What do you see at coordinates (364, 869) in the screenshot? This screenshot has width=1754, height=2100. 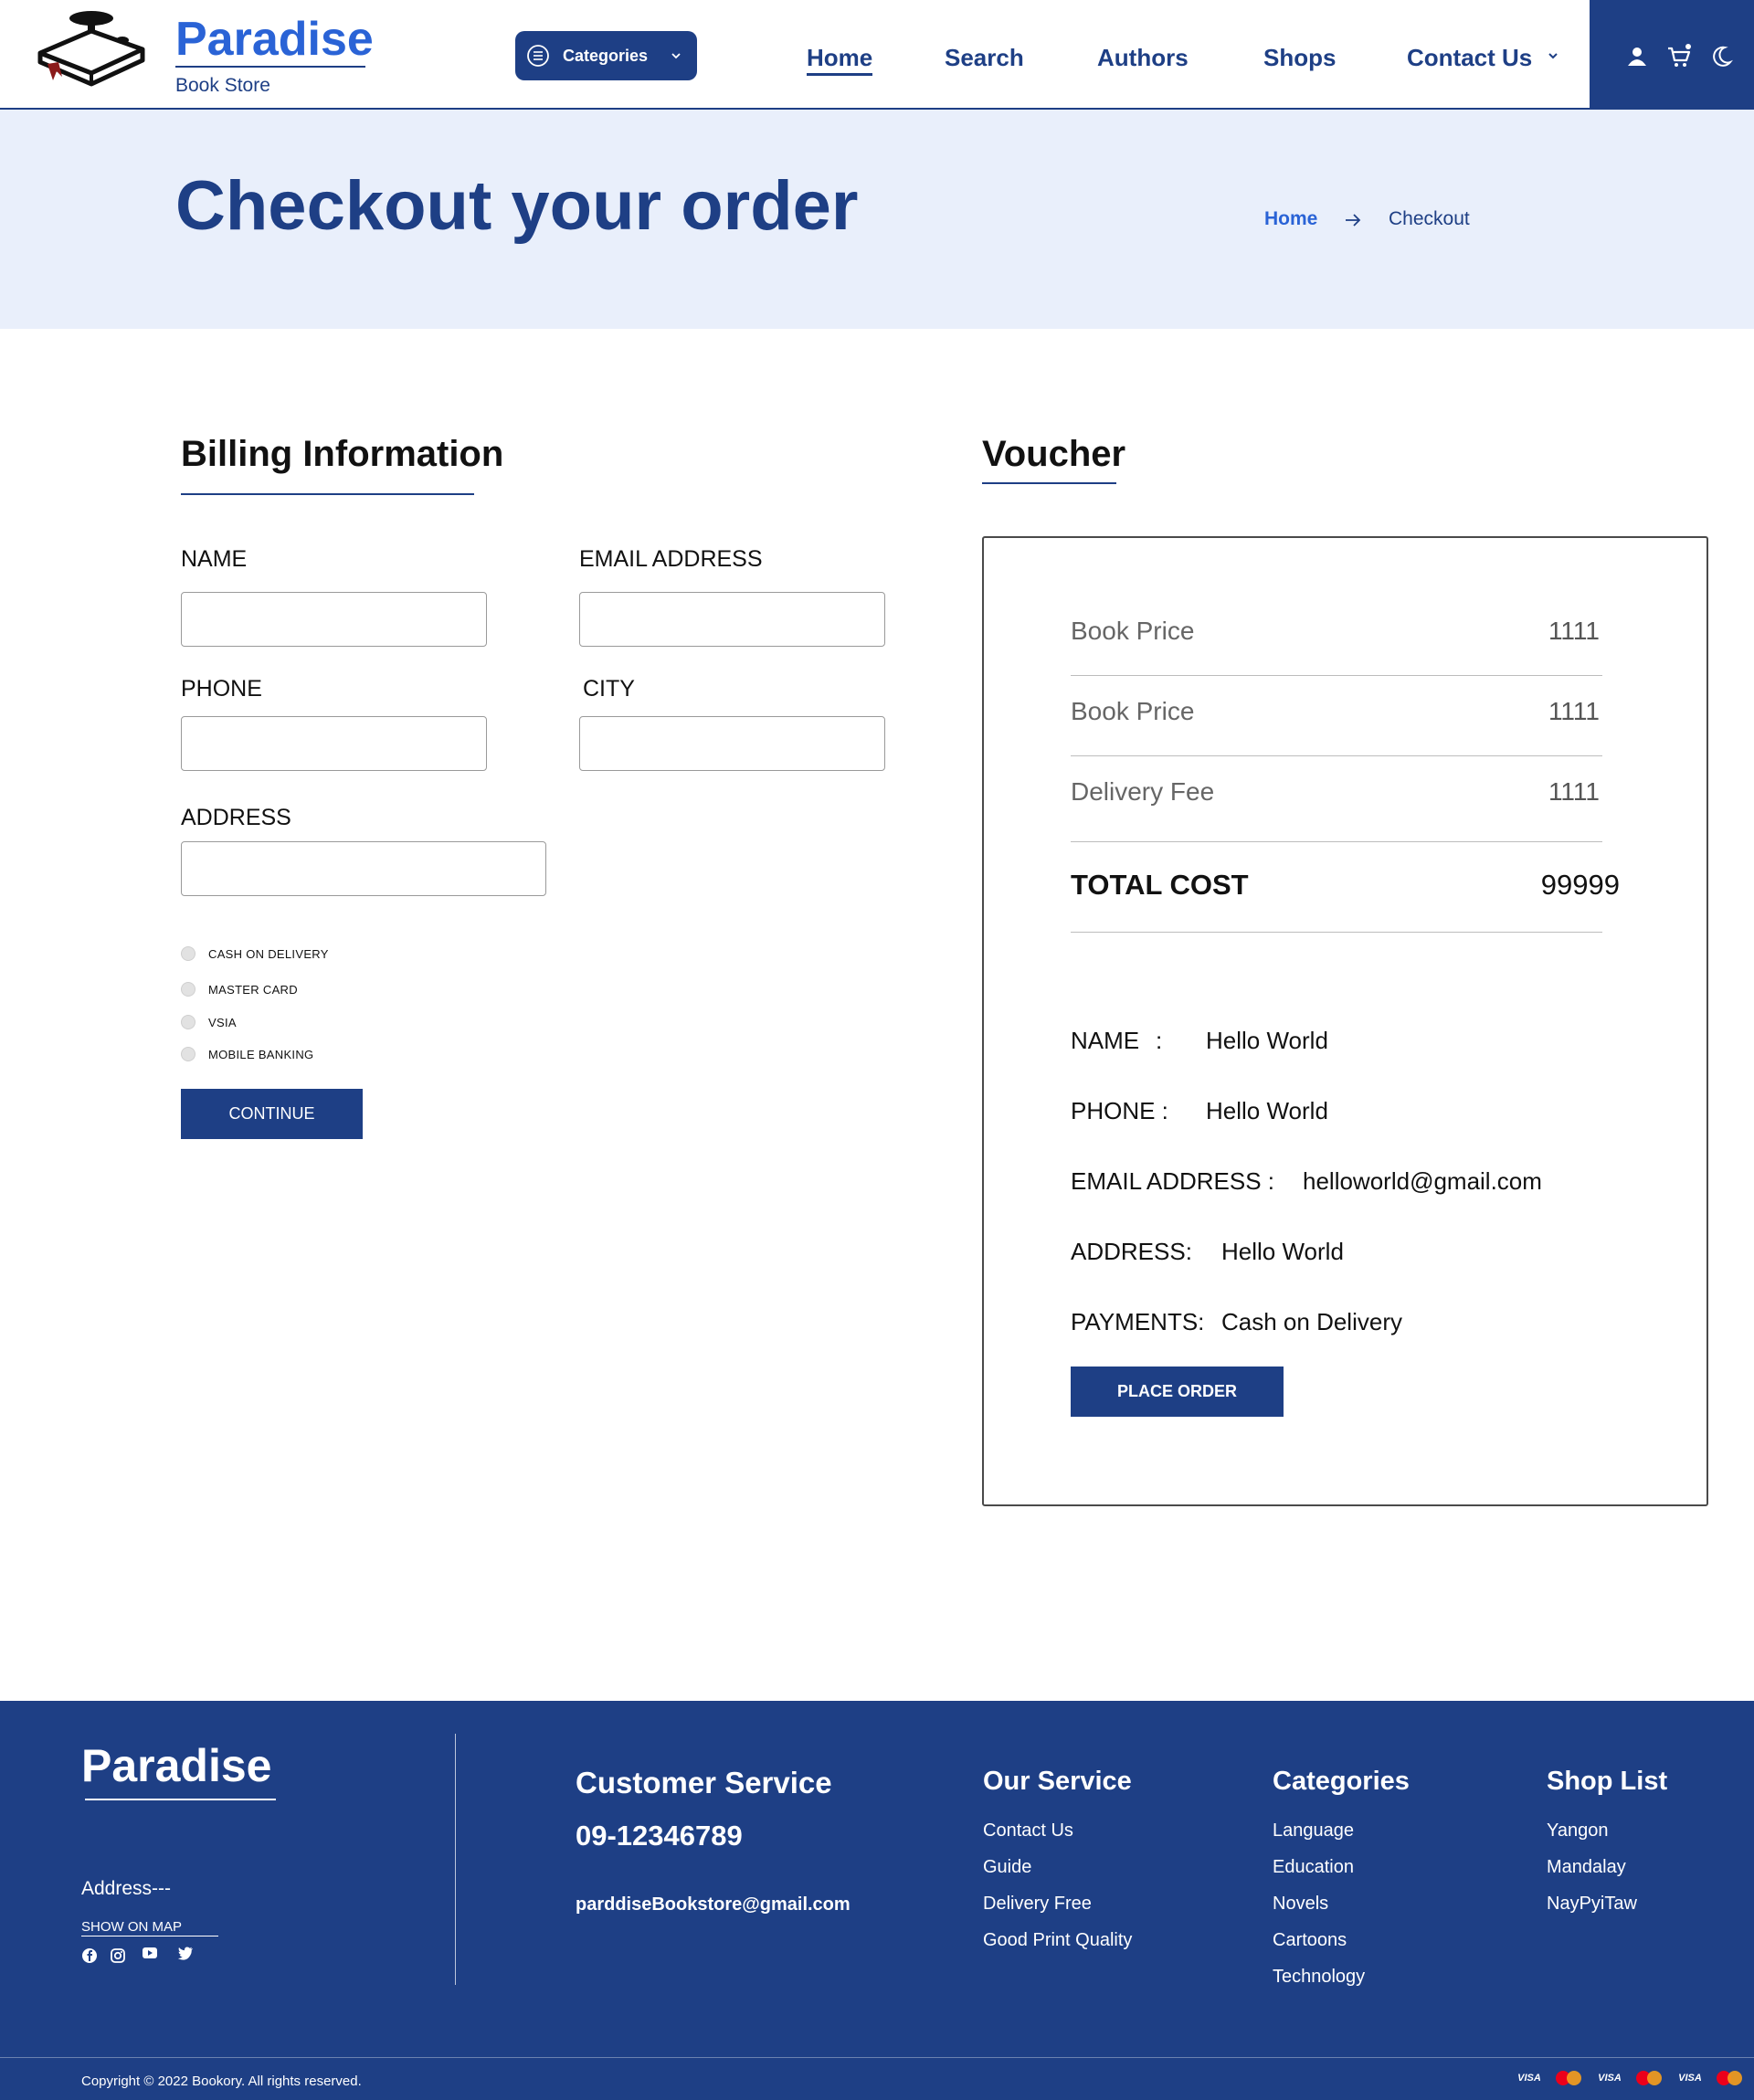 I see `address-input` at bounding box center [364, 869].